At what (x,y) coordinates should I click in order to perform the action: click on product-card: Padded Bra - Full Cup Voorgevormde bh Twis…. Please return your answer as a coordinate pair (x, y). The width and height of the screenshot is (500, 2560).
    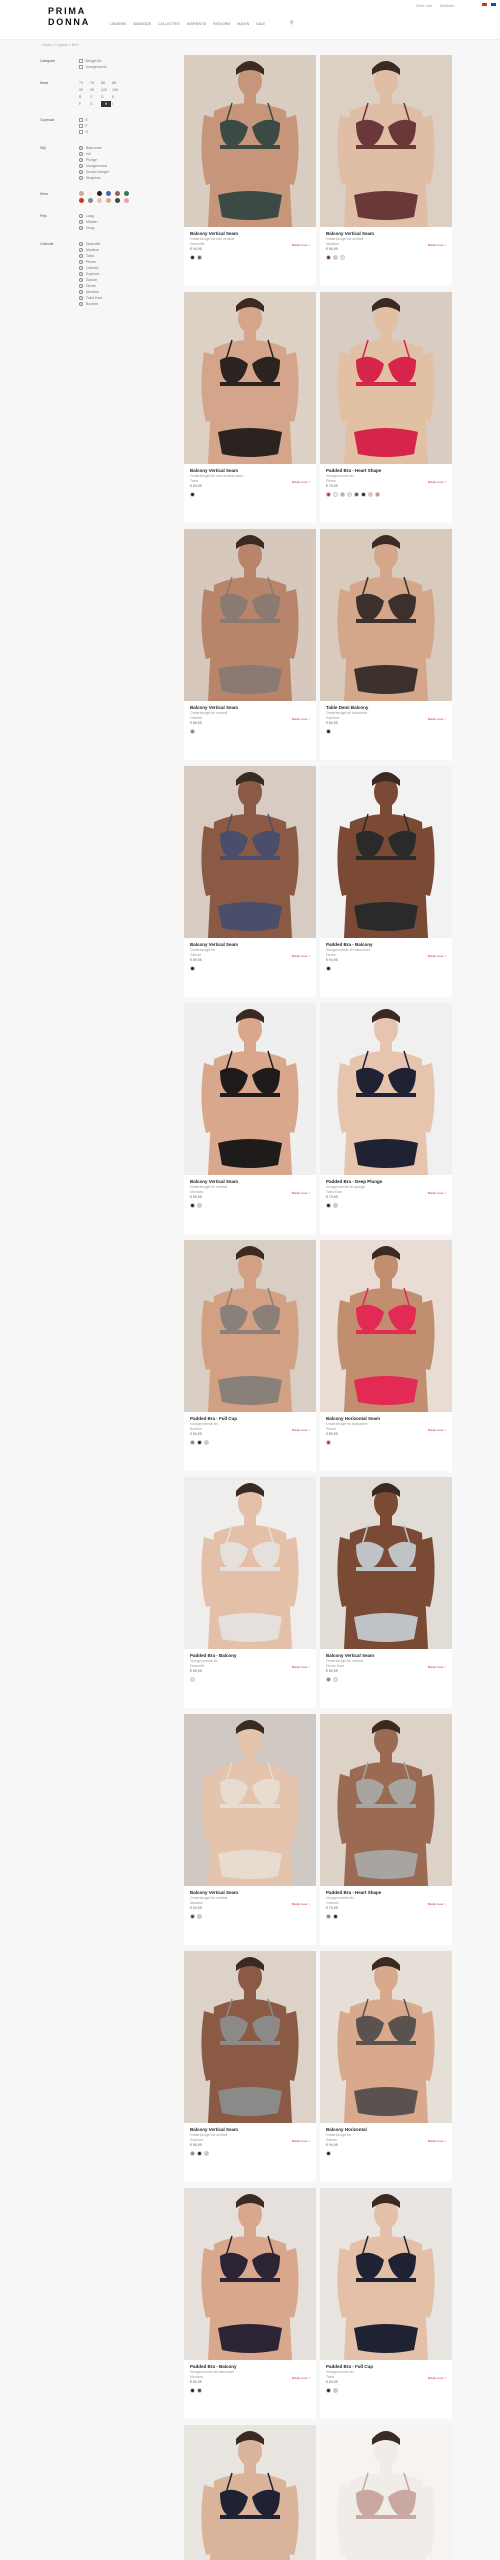
    Looking at the image, I should click on (386, 2303).